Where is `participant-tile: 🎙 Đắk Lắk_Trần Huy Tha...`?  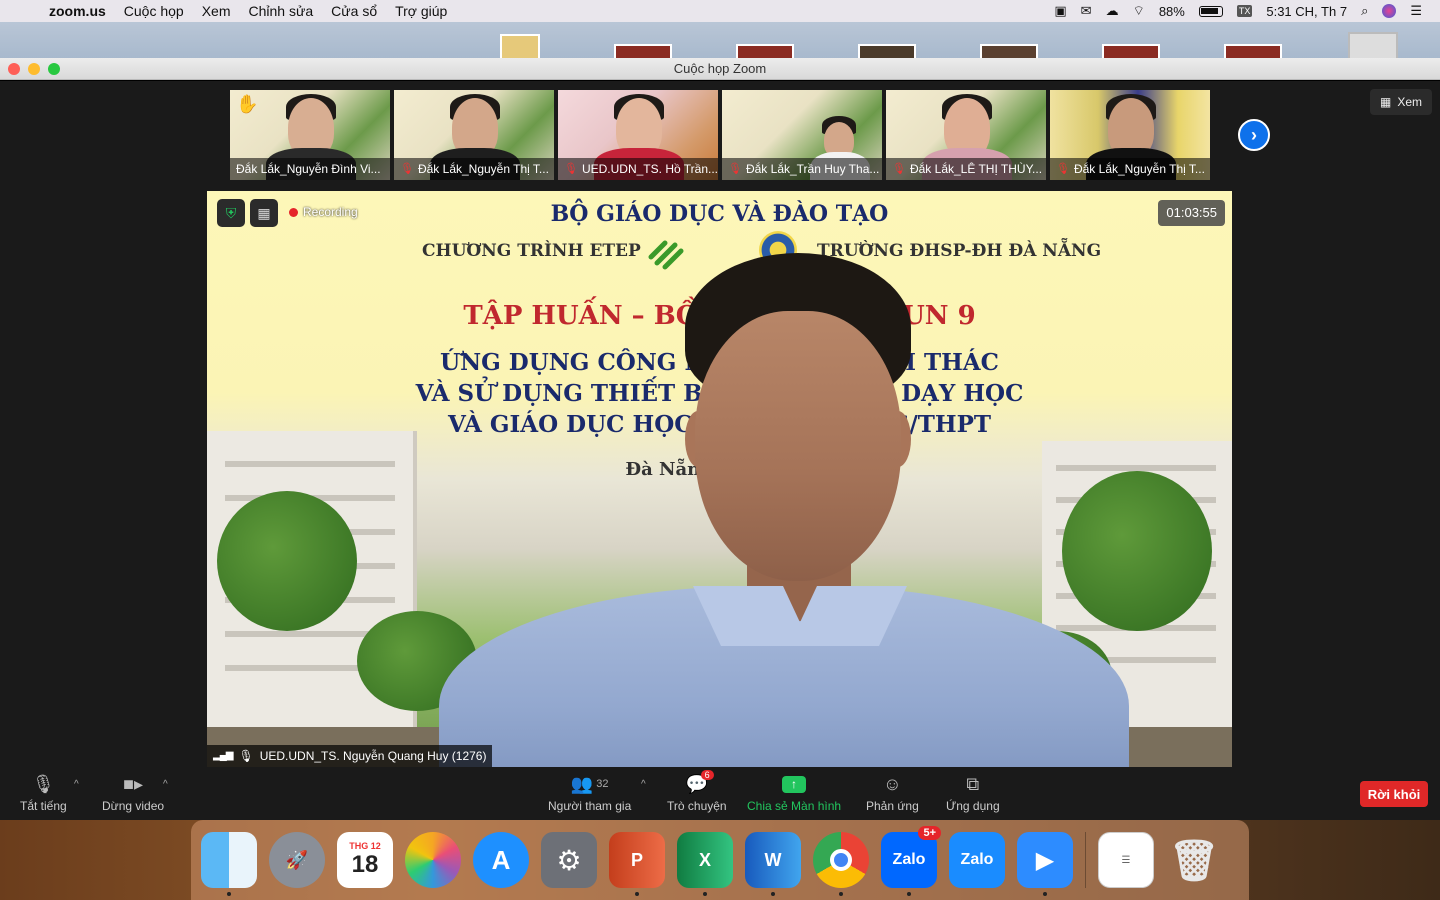
participant-tile: 🎙 Đắk Lắk_Trần Huy Tha... is located at coordinates (802, 135).